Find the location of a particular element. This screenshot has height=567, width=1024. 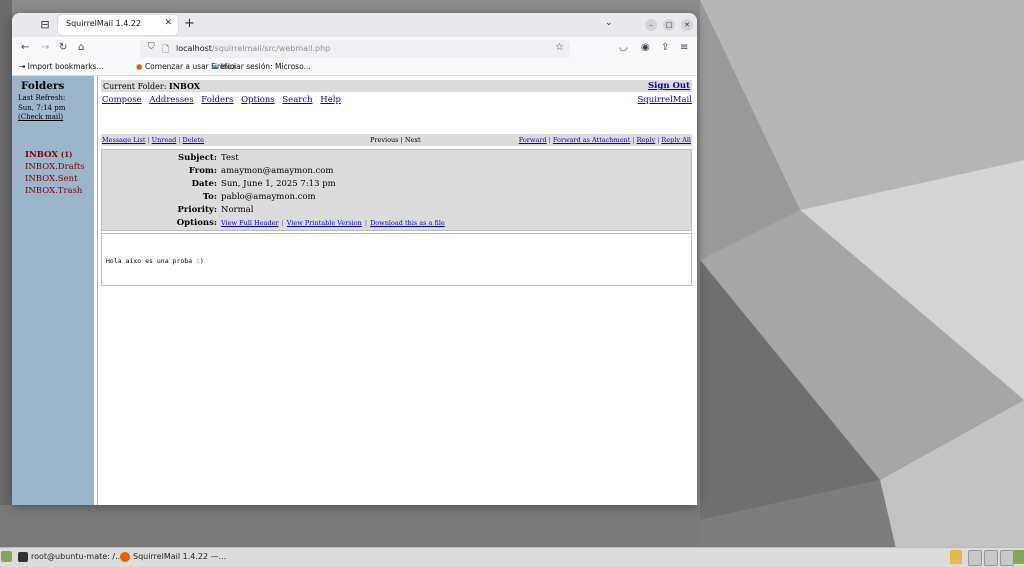

firefox-icon is located at coordinates (125, 556).